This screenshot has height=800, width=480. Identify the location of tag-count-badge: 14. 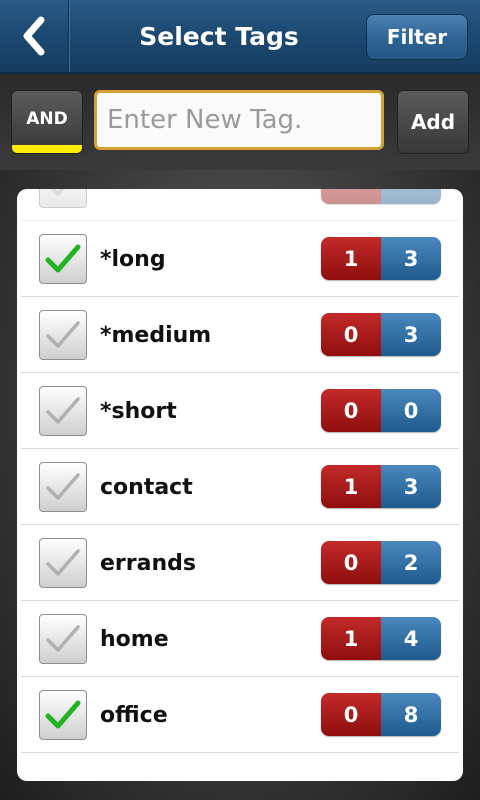
(381, 638).